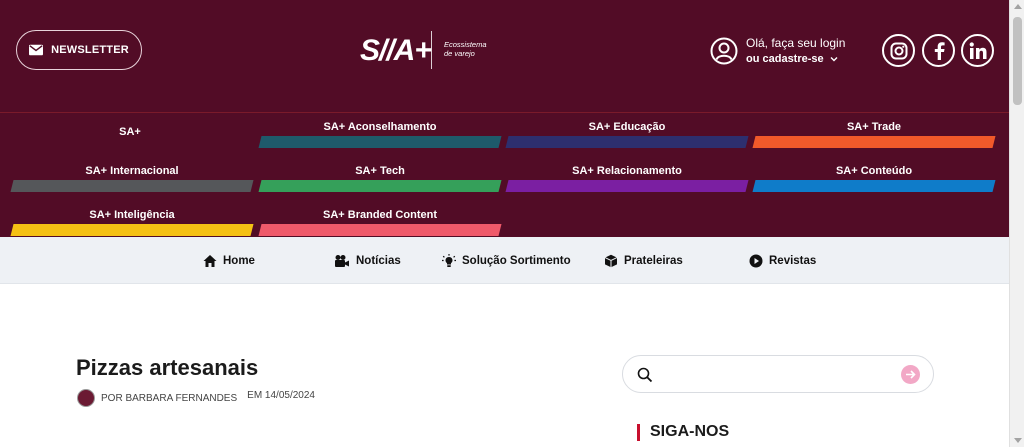  What do you see at coordinates (380, 215) in the screenshot?
I see `category-label: SA+ Branded Content` at bounding box center [380, 215].